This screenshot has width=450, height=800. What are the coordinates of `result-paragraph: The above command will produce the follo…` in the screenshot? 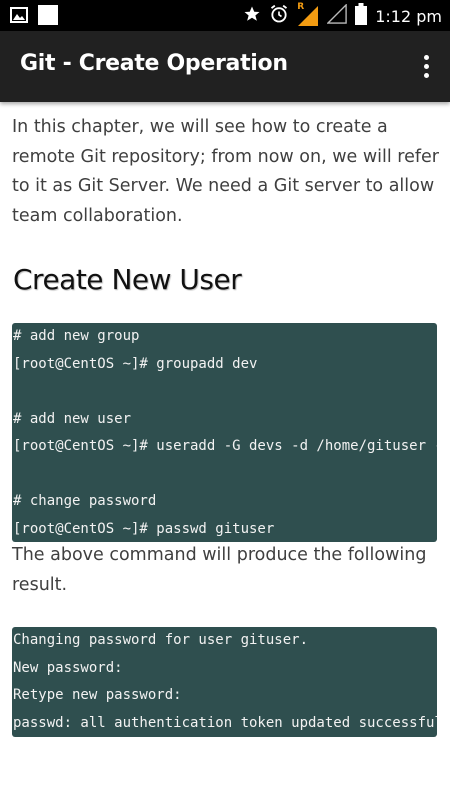 It's located at (219, 570).